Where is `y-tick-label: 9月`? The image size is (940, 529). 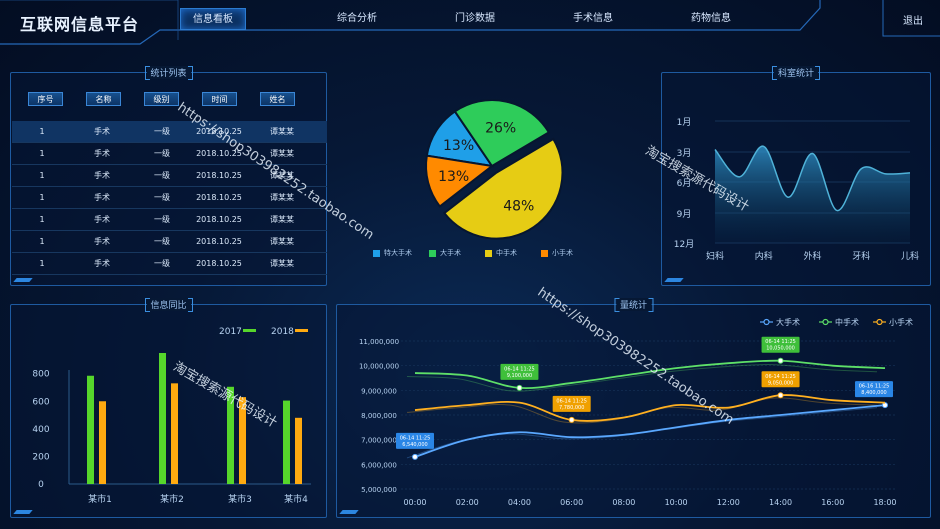
y-tick-label: 9月 is located at coordinates (684, 214).